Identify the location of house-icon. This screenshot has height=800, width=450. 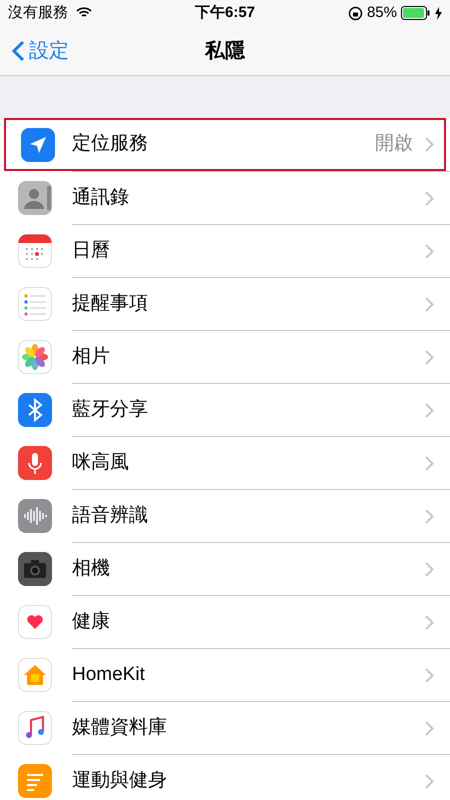
(35, 675).